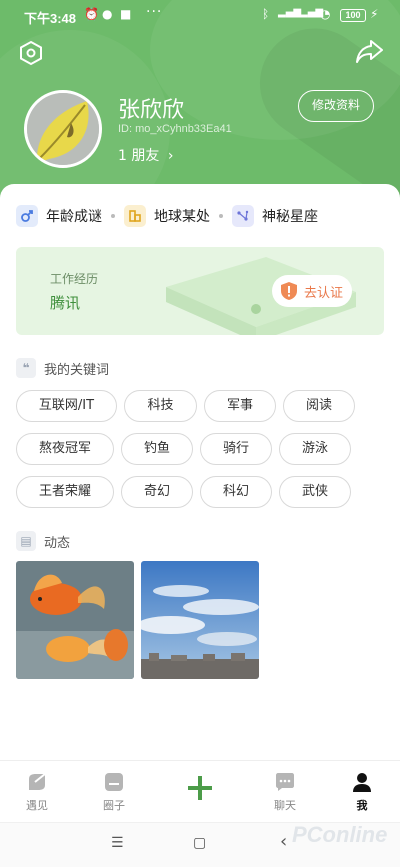  Describe the element at coordinates (65, 492) in the screenshot. I see `keyword-tag: 王者荣耀` at that location.